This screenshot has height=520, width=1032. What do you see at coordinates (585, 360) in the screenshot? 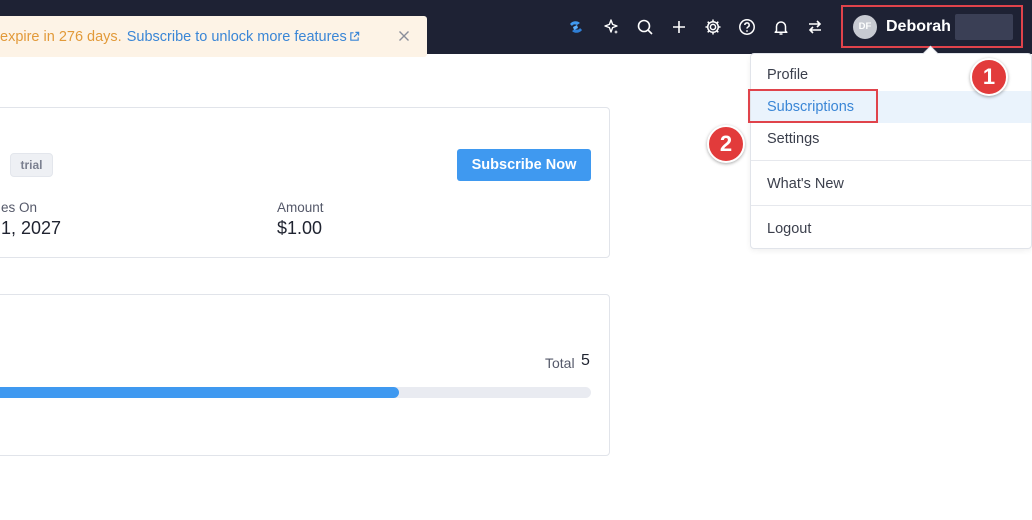
I see `total-value: 5` at bounding box center [585, 360].